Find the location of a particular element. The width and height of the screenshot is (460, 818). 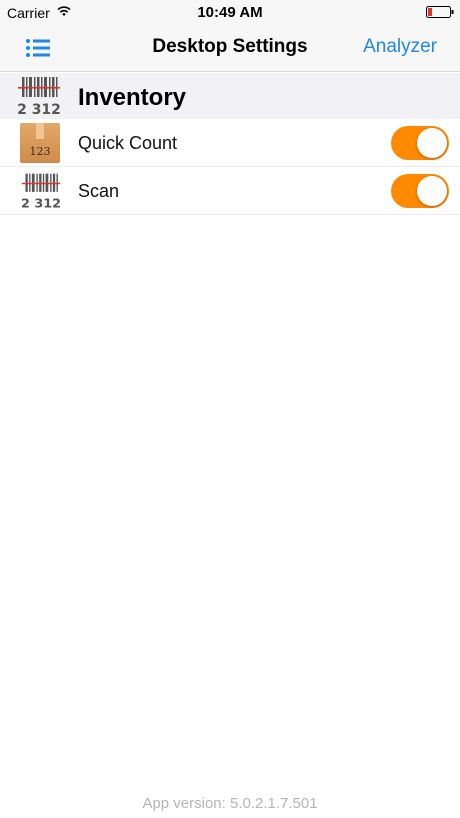

box-digits: 123 is located at coordinates (40, 151).